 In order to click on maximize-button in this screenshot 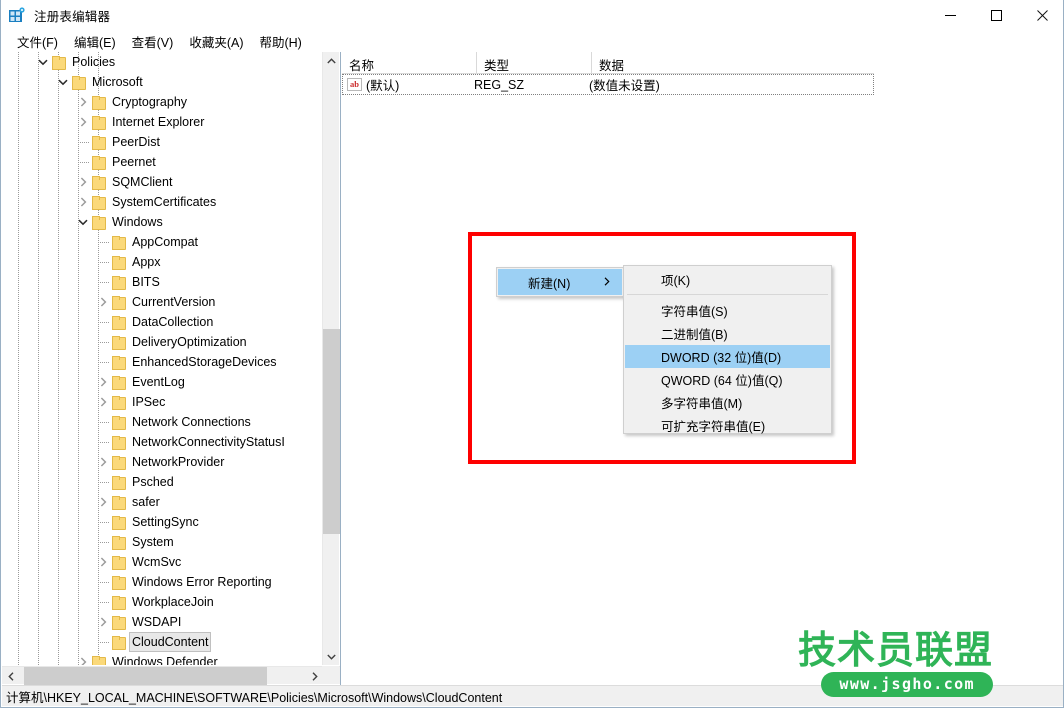, I will do `click(996, 15)`.